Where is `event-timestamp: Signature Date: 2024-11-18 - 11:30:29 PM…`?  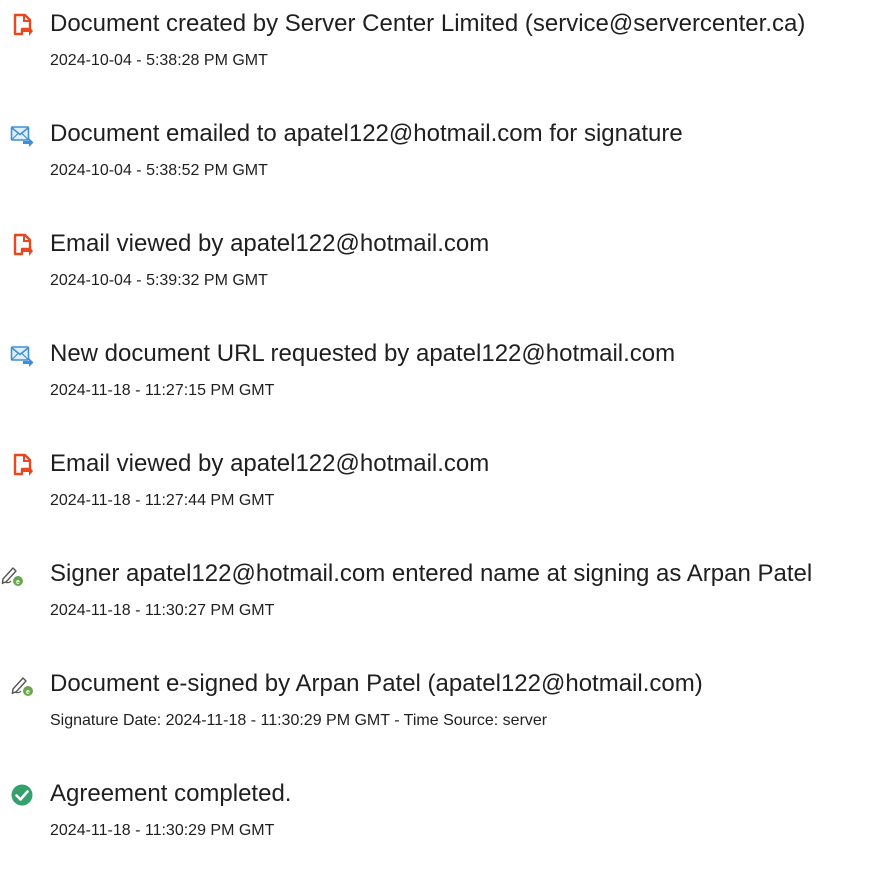 event-timestamp: Signature Date: 2024-11-18 - 11:30:29 PM… is located at coordinates (299, 720).